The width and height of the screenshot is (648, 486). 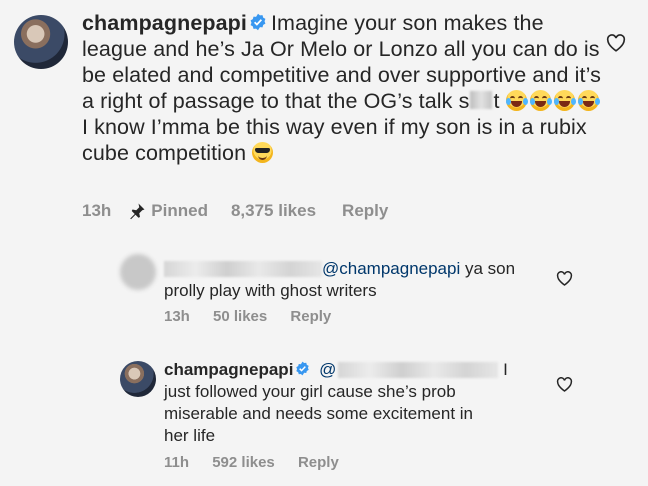 I want to click on reply-time: 11h, so click(x=177, y=462).